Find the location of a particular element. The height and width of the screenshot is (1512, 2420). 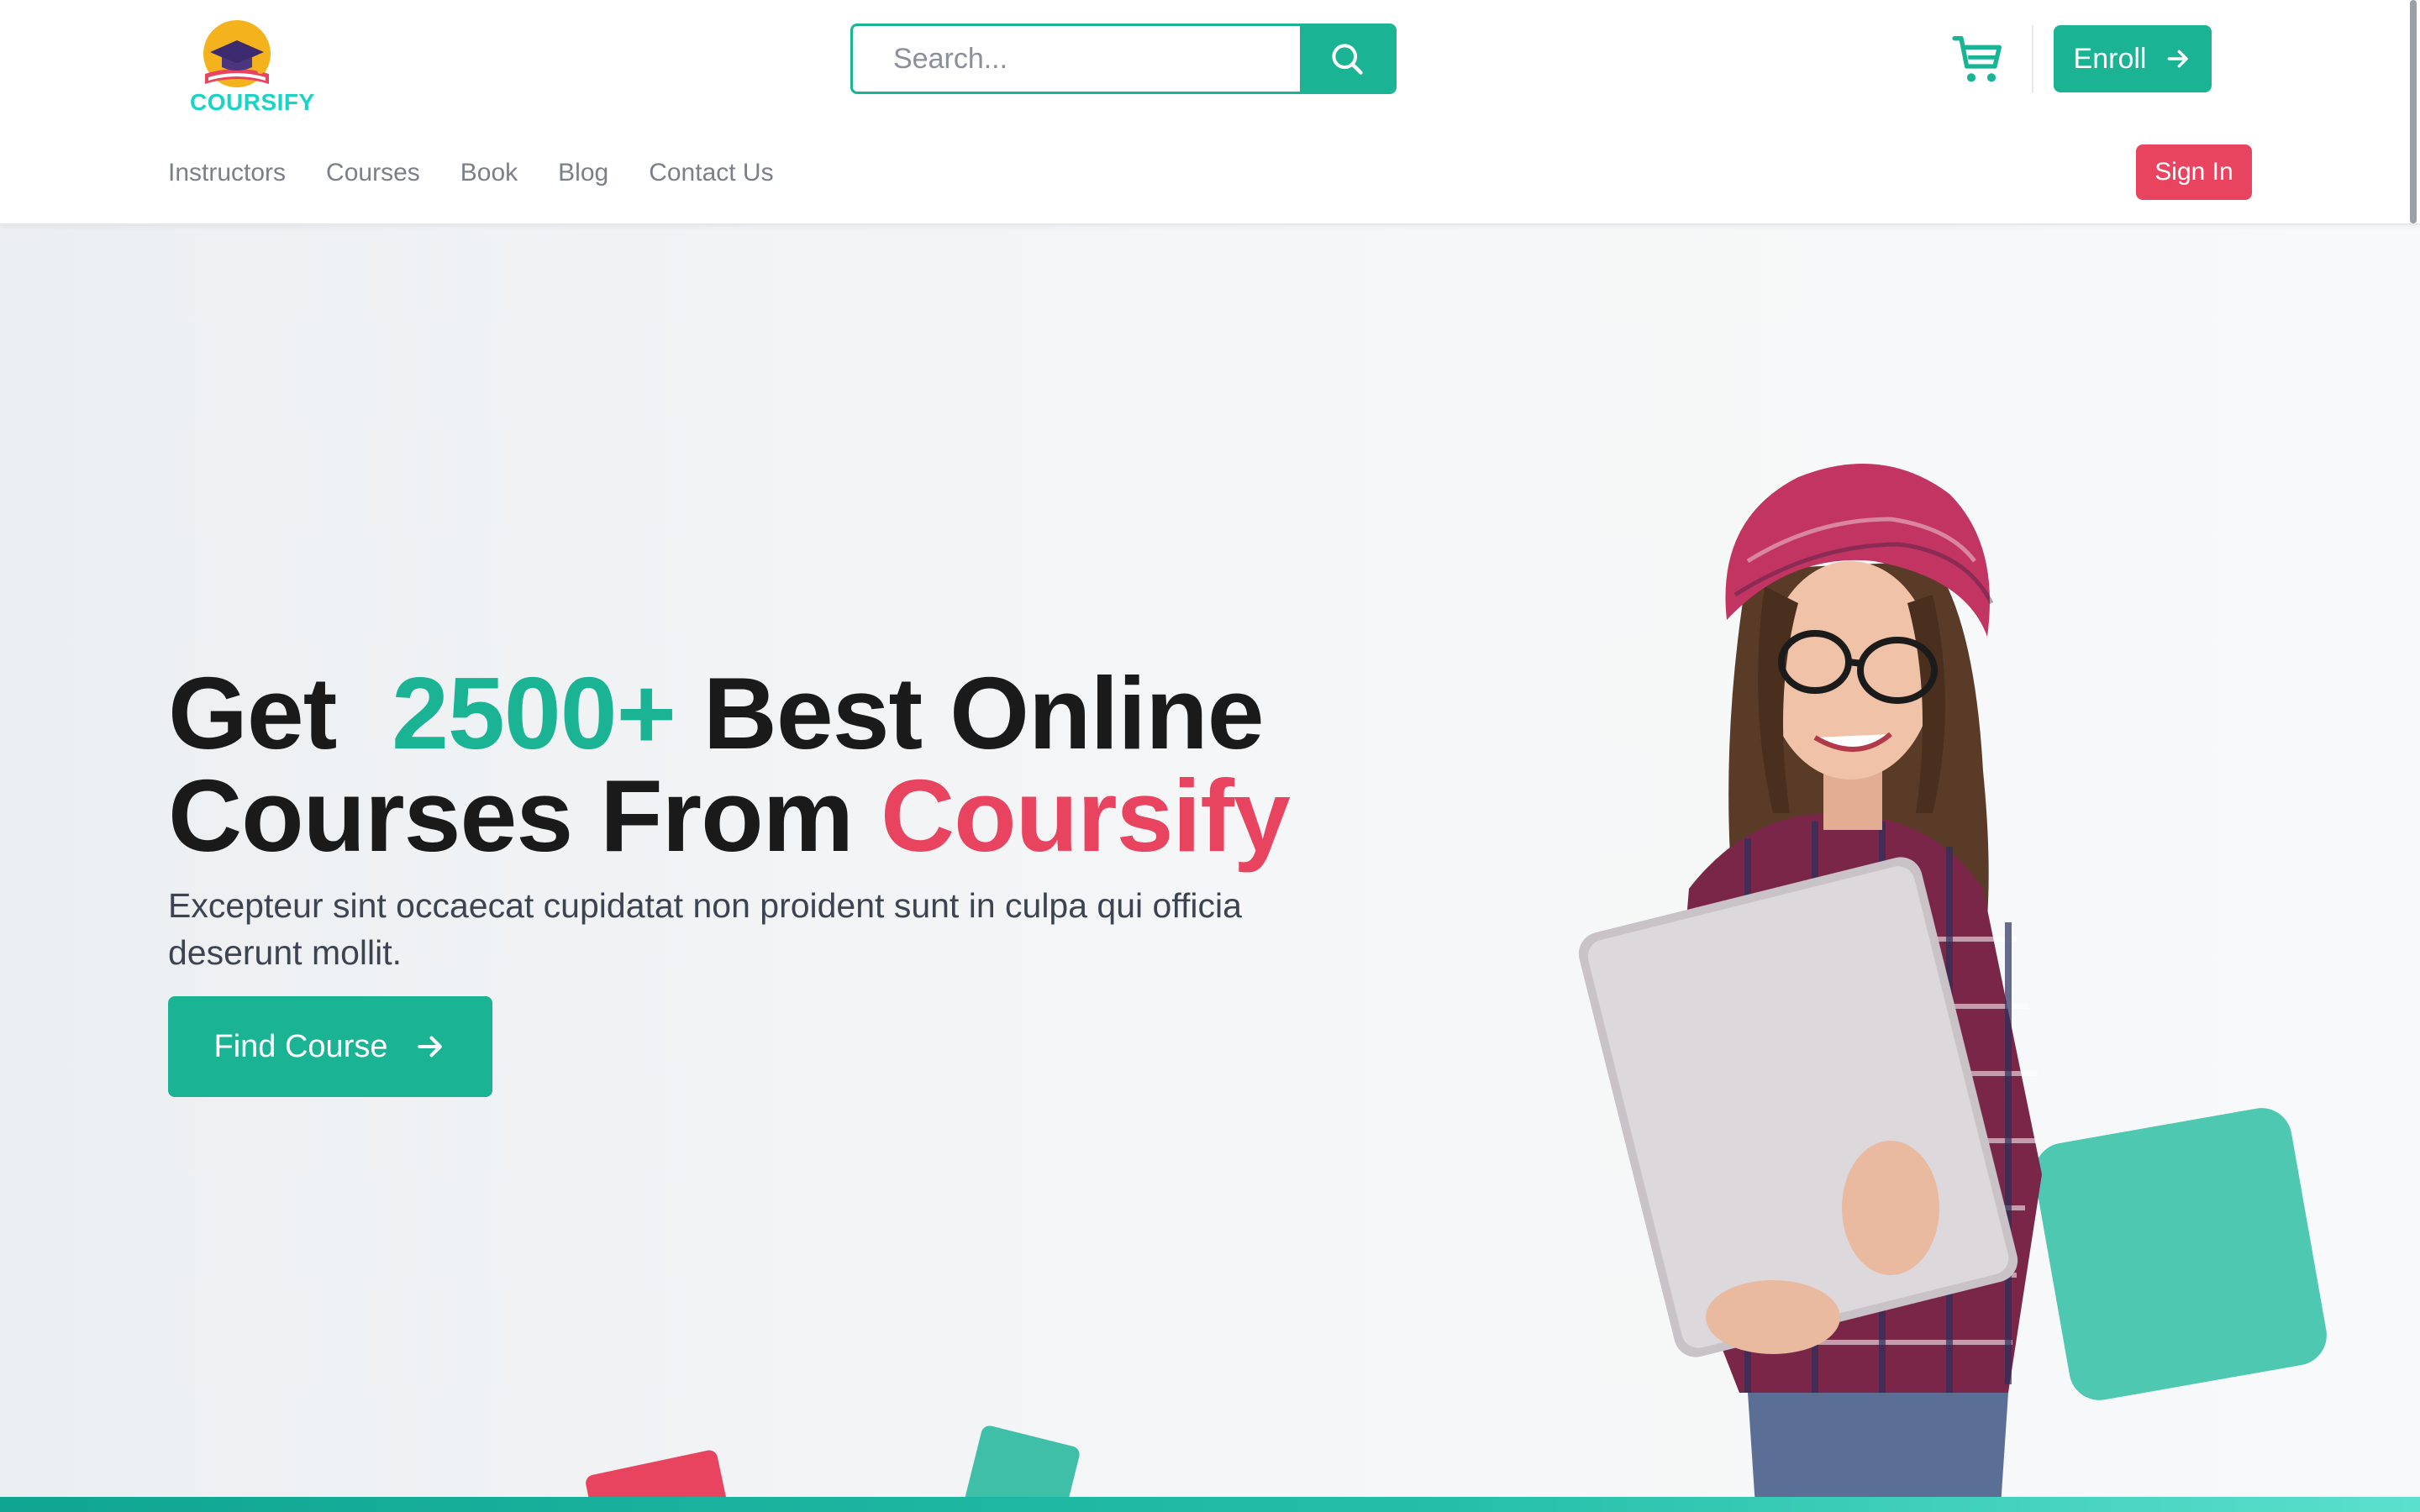

enroll-label: Enroll is located at coordinates (2110, 58).